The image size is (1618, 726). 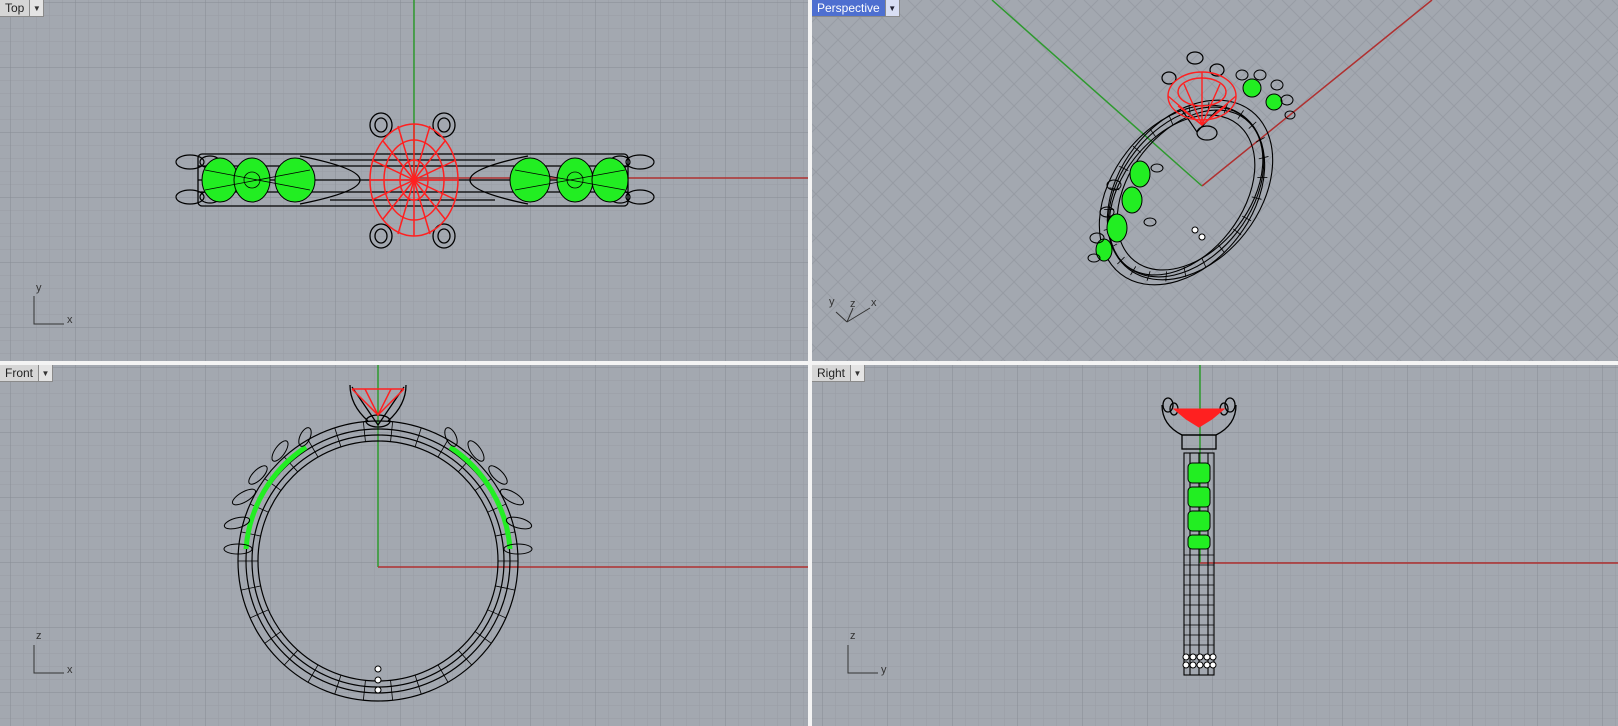 What do you see at coordinates (15, 8) in the screenshot?
I see `viewport-title: Top` at bounding box center [15, 8].